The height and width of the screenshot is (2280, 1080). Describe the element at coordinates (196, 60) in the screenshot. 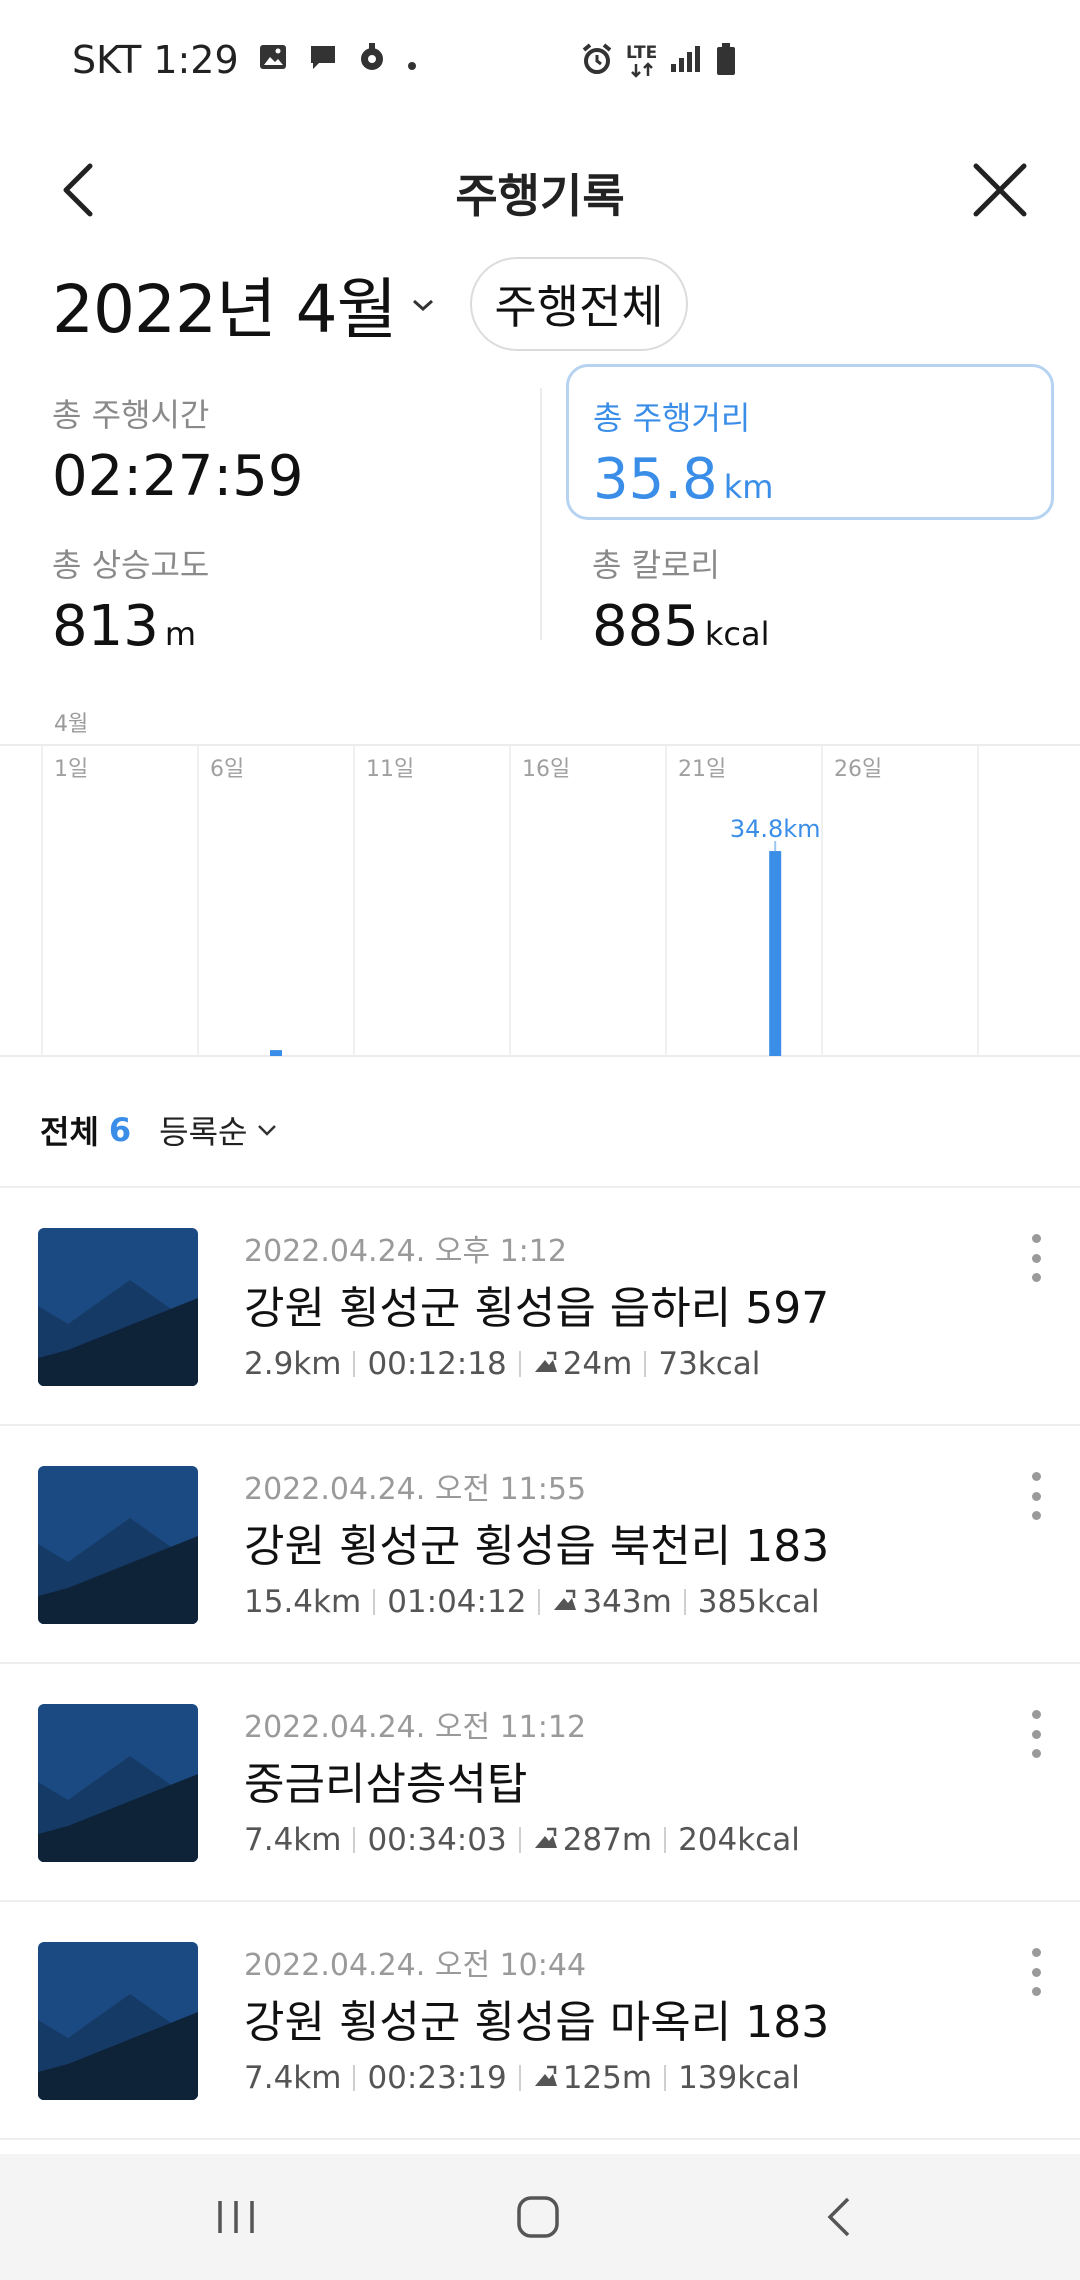

I see `clock: 1:29` at that location.